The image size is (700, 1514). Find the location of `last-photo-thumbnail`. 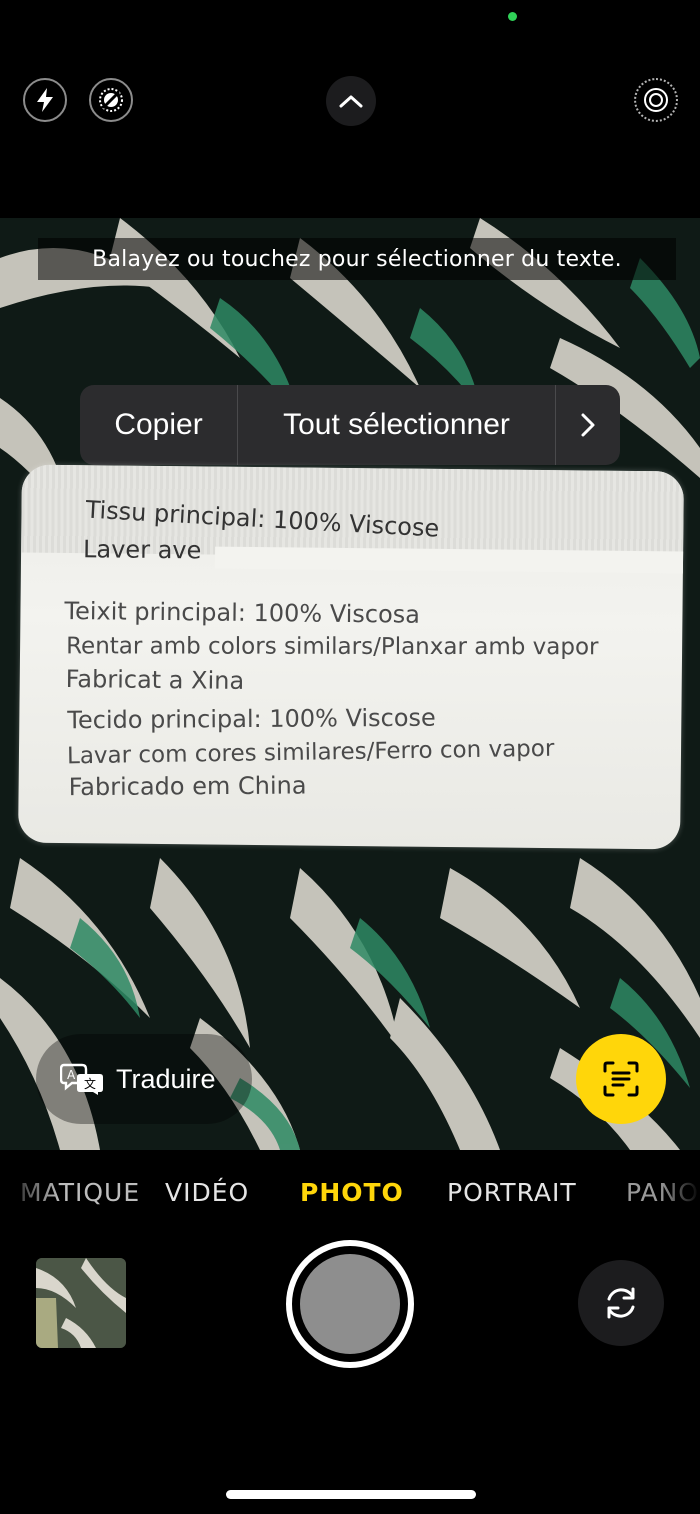

last-photo-thumbnail is located at coordinates (81, 1303).